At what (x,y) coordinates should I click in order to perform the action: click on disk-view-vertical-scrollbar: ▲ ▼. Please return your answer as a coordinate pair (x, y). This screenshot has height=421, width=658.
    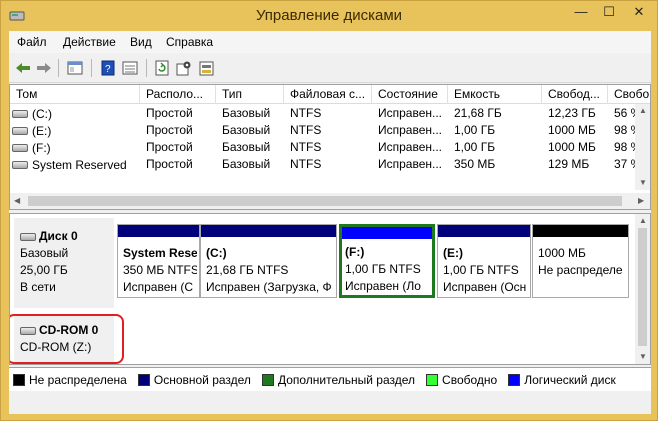
    Looking at the image, I should click on (642, 289).